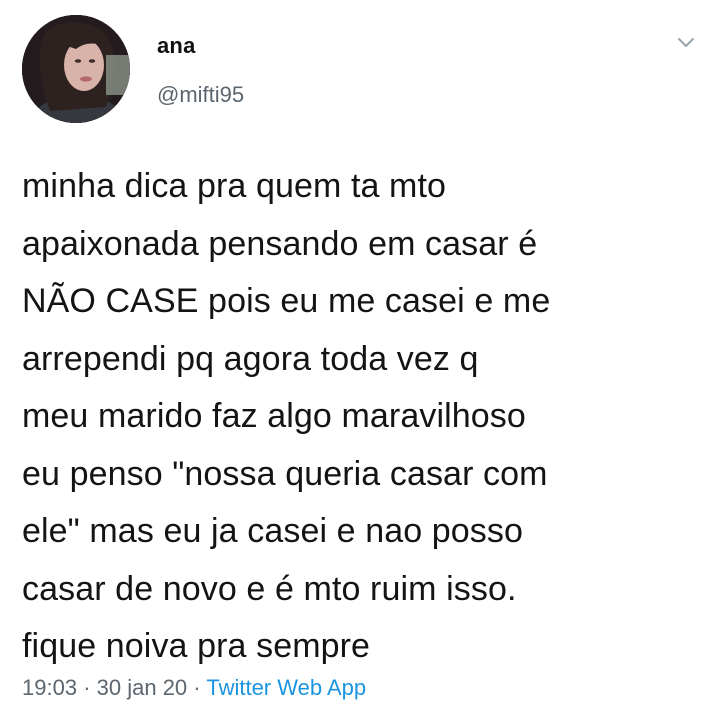 The image size is (720, 719). Describe the element at coordinates (176, 46) in the screenshot. I see `author-name: ana` at that location.